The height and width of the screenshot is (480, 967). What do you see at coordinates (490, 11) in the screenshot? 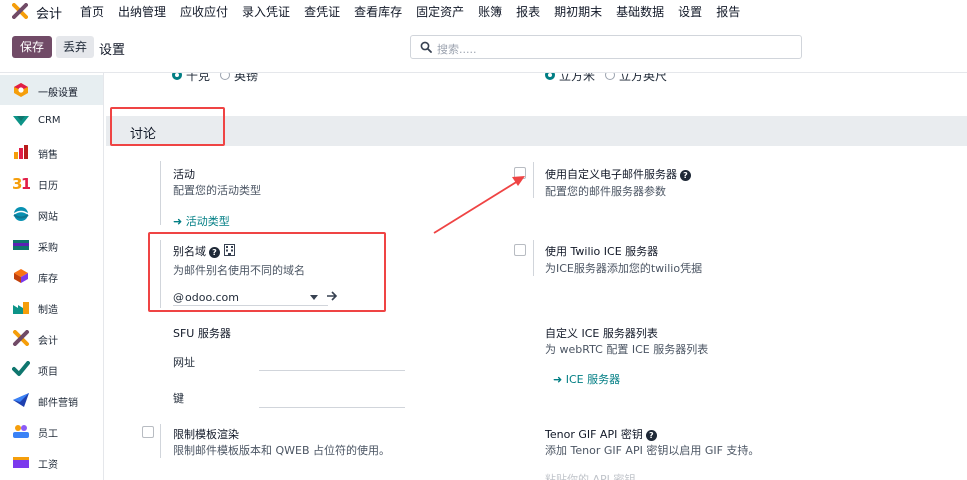
I see `menu-ledgers: 账簿` at bounding box center [490, 11].